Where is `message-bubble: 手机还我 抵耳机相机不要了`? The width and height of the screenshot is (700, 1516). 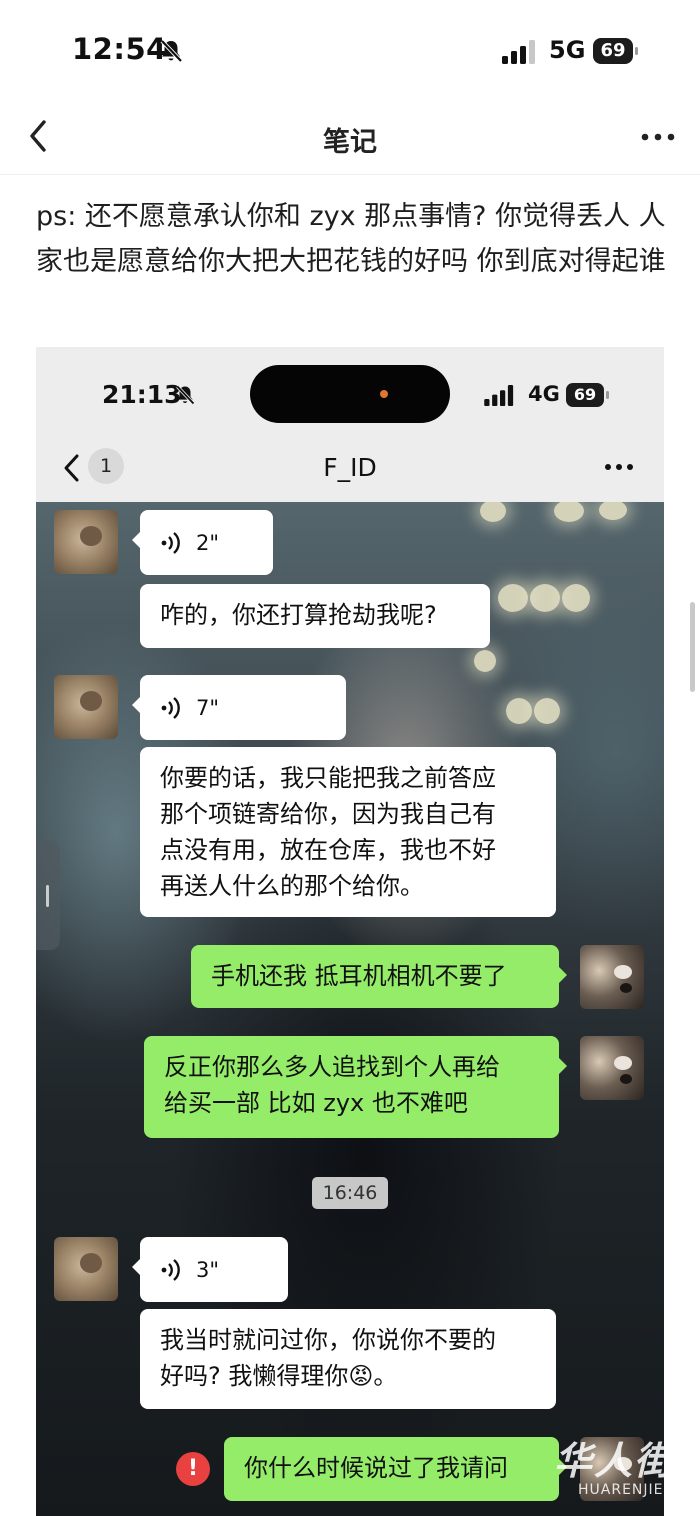 message-bubble: 手机还我 抵耳机相机不要了 is located at coordinates (379, 976).